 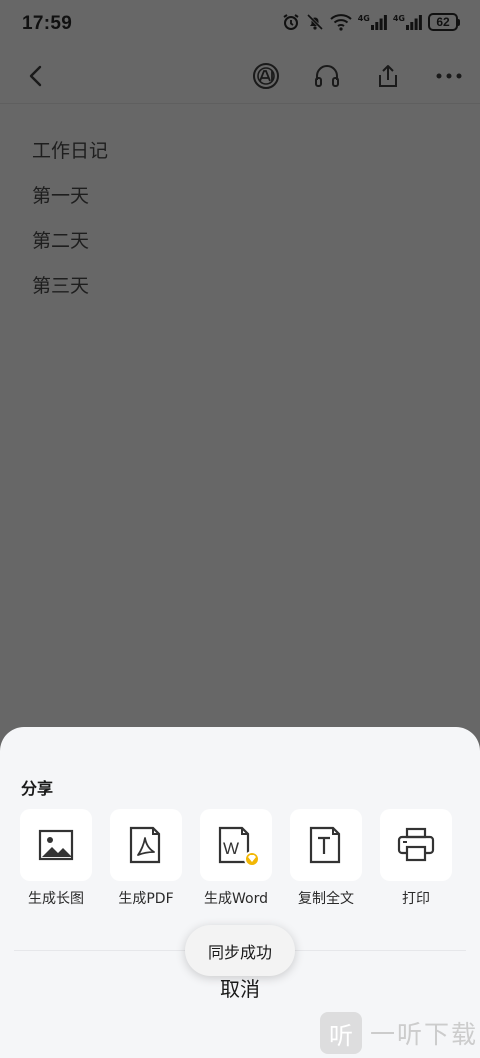 I want to click on listen-button, so click(x=327, y=76).